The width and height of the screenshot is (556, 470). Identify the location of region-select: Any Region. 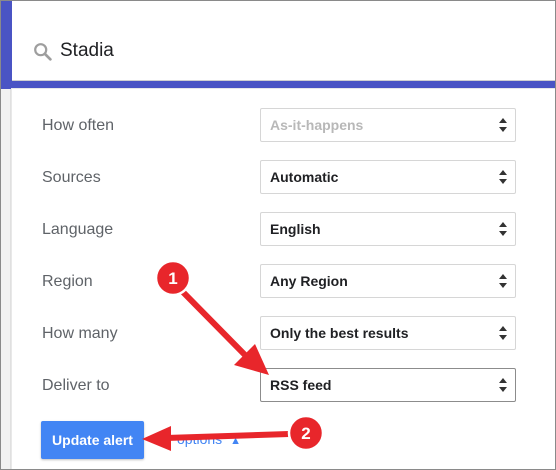
(388, 281).